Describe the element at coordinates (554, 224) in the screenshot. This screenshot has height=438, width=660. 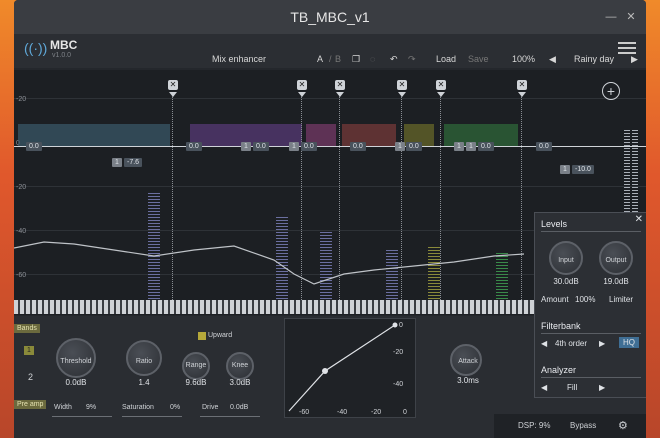
I see `levels-title: Levels` at that location.